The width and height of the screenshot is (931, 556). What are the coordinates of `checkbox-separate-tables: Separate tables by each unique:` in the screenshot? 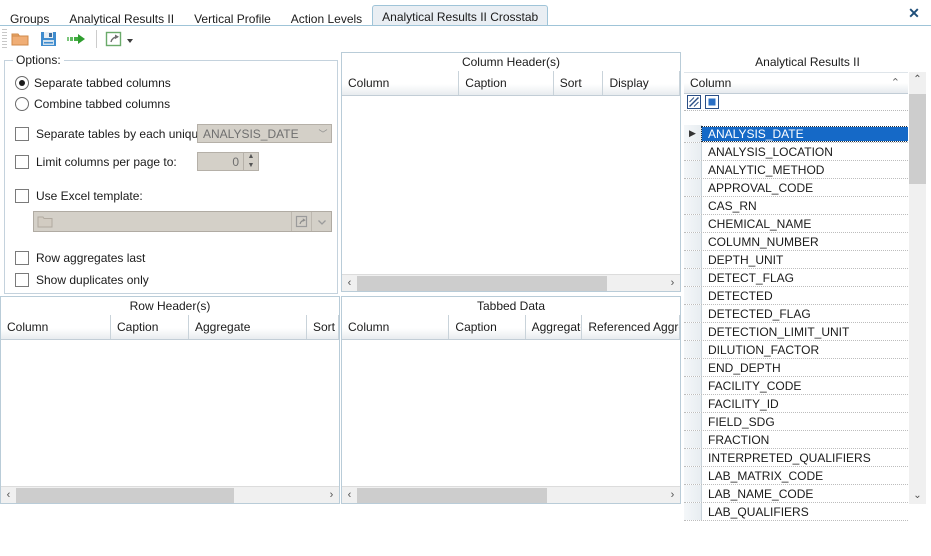 It's located at (111, 134).